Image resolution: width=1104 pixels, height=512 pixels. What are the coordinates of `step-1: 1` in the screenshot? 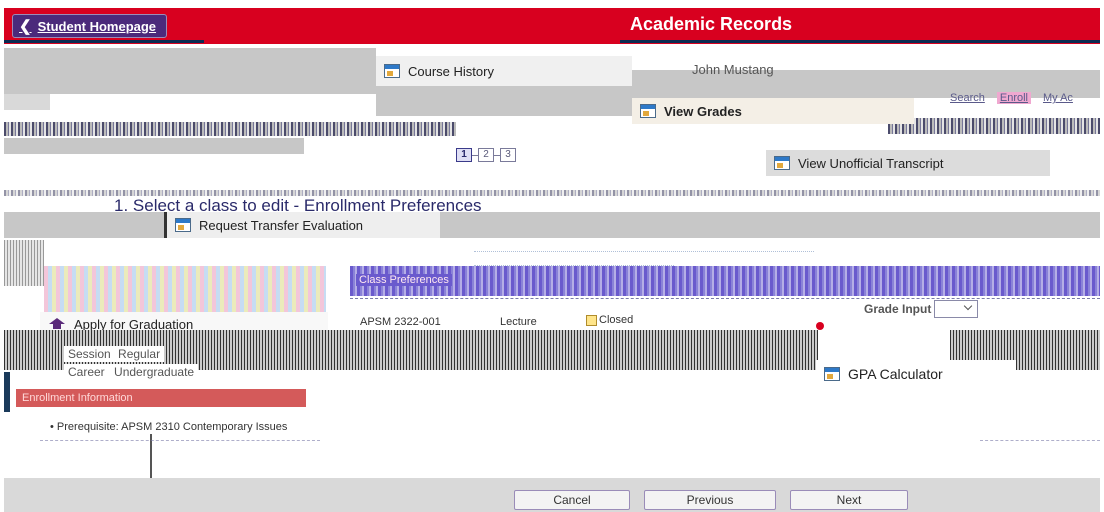 It's located at (464, 155).